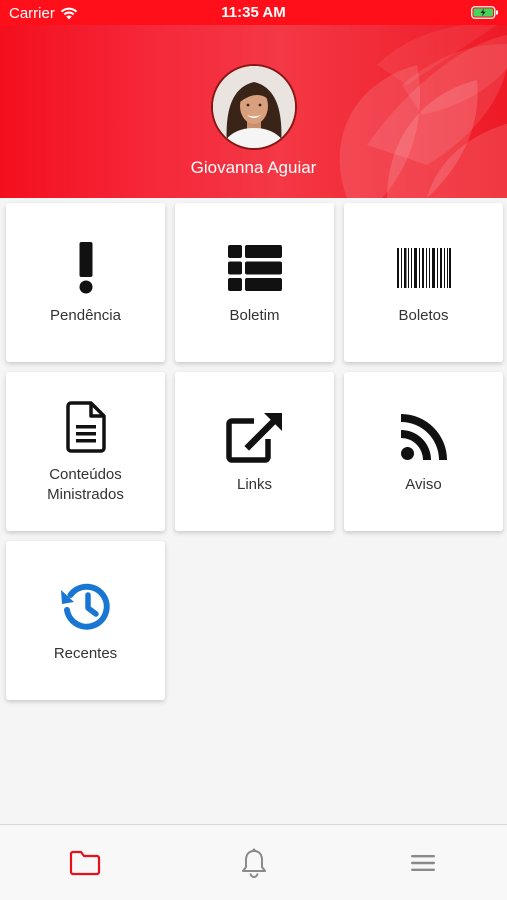 The height and width of the screenshot is (900, 507). I want to click on menu-card-conteudos-ministrados: Conteúdos Ministrados, so click(85, 451).